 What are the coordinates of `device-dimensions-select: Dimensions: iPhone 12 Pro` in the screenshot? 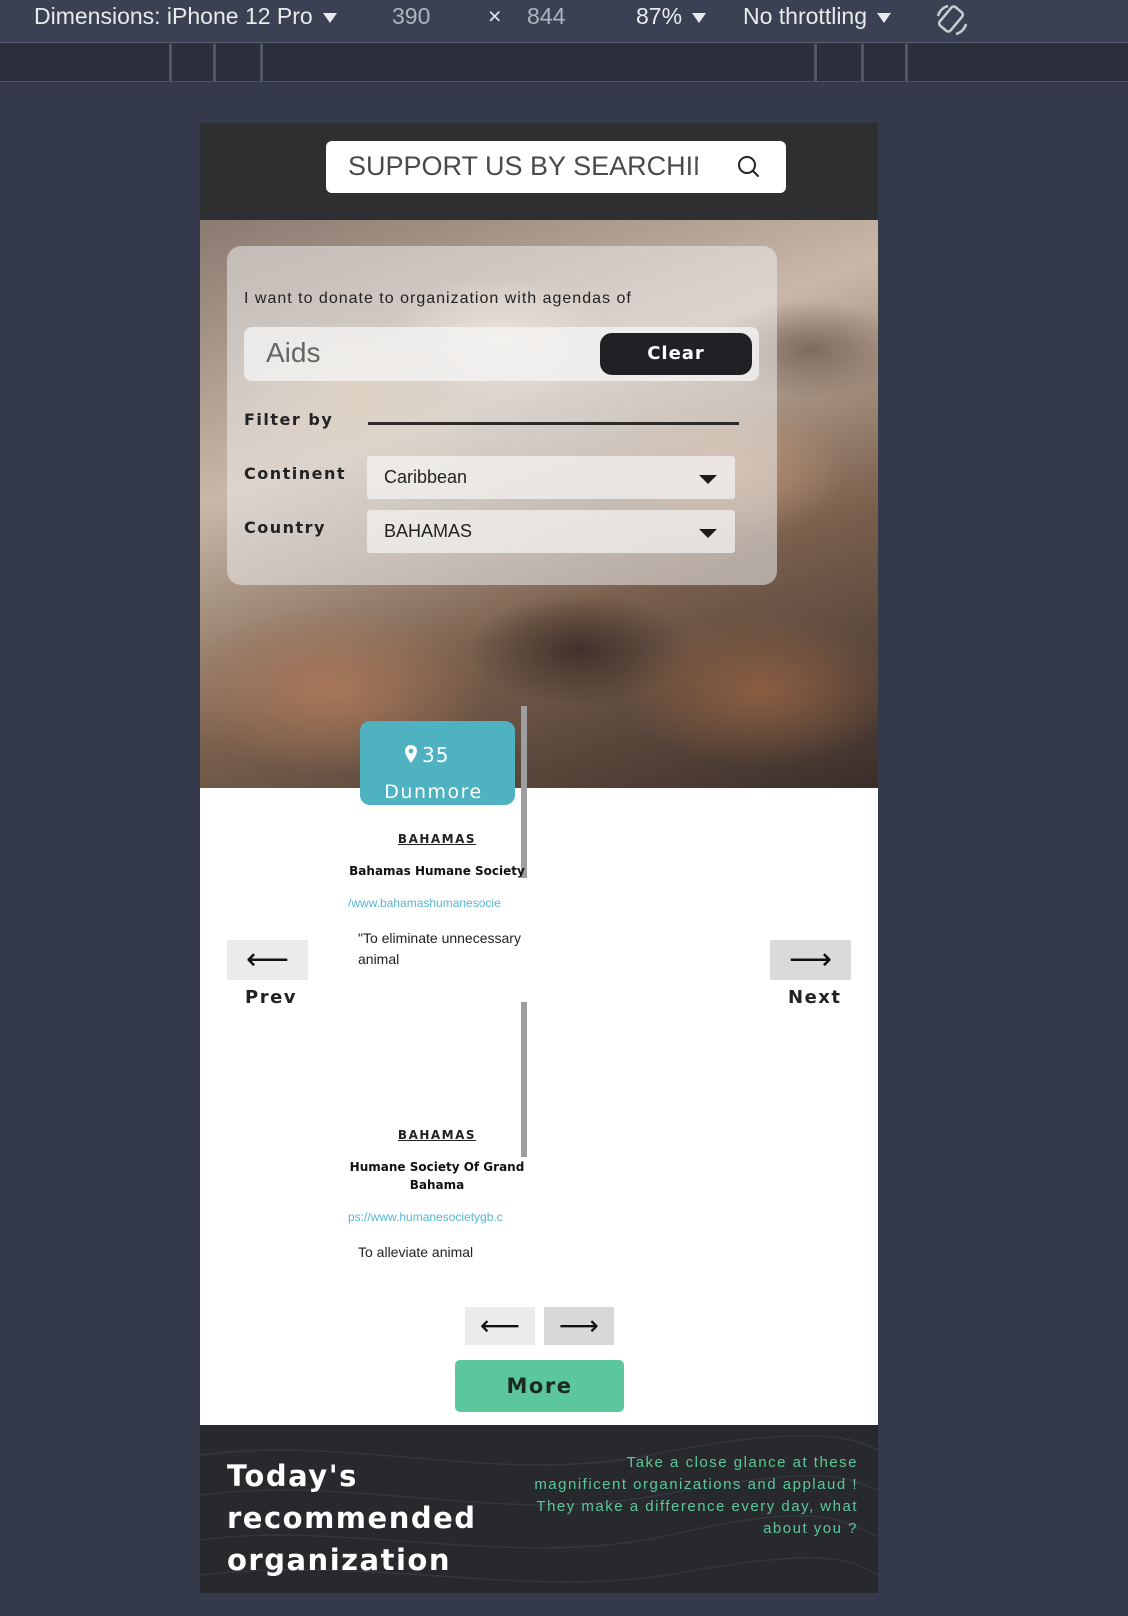 It's located at (185, 16).